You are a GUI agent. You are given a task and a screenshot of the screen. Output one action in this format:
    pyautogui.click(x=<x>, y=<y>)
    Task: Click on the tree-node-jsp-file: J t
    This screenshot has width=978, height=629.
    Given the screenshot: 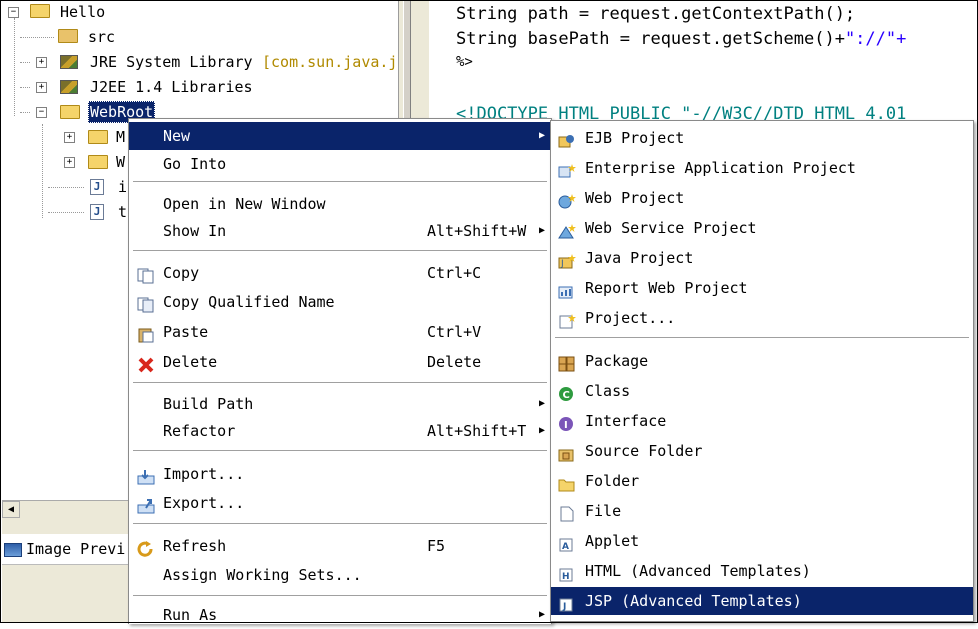 What is the action you would take?
    pyautogui.click(x=66, y=212)
    